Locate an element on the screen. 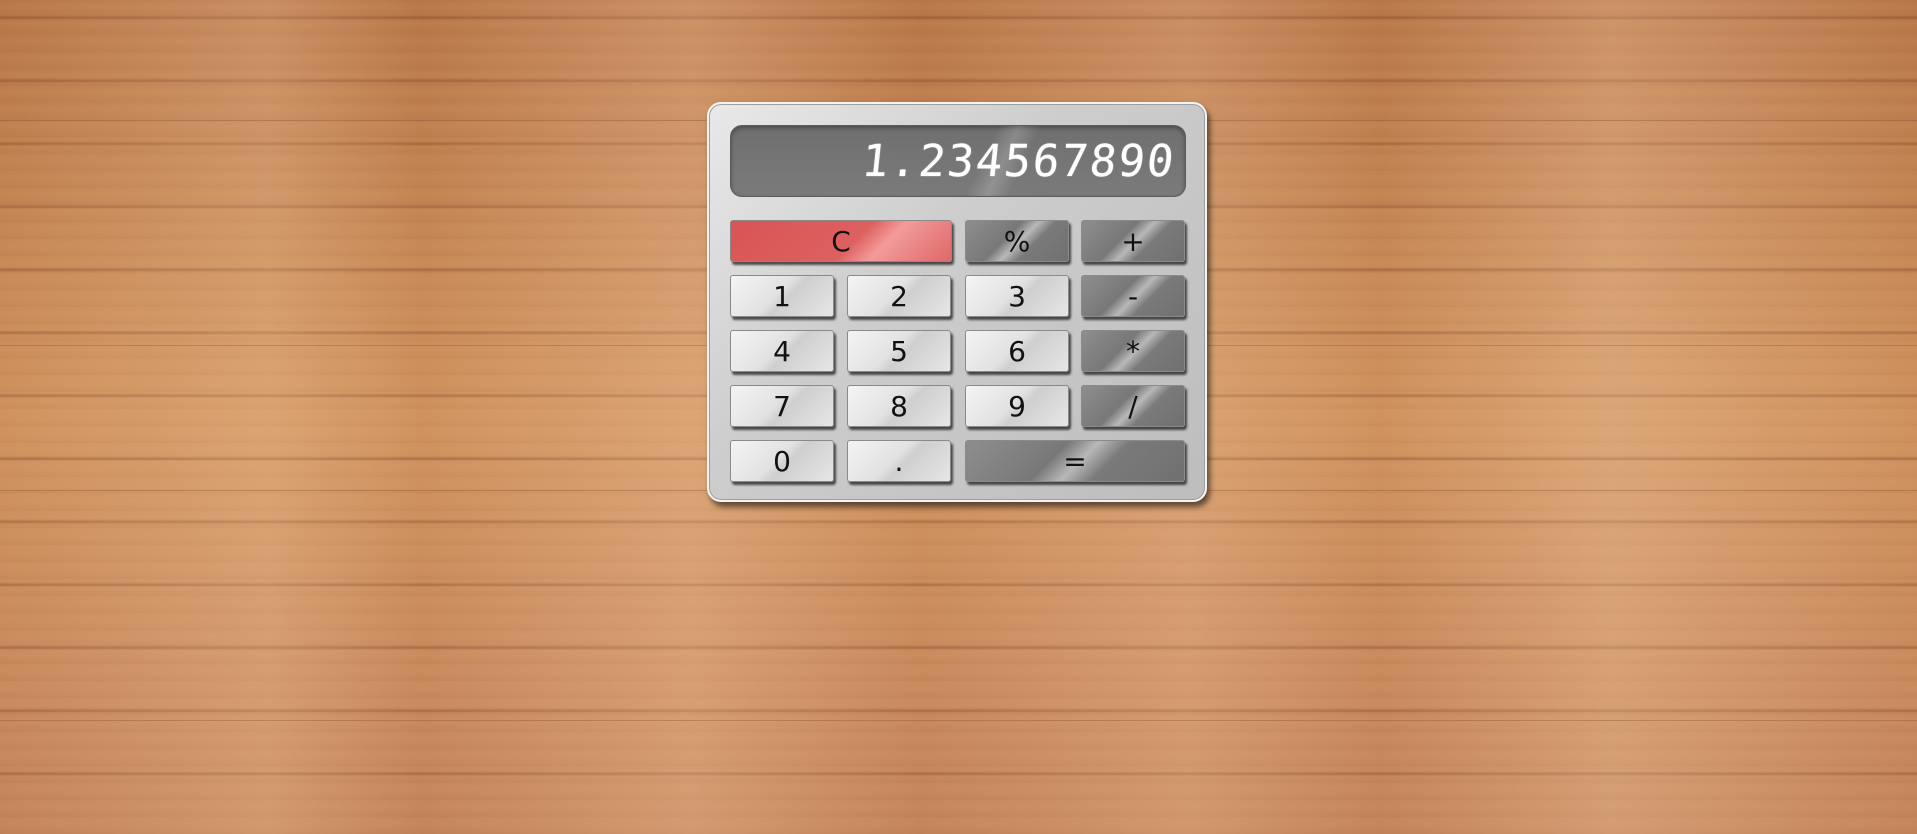  display-value: 1.234567890 is located at coordinates (1018, 161).